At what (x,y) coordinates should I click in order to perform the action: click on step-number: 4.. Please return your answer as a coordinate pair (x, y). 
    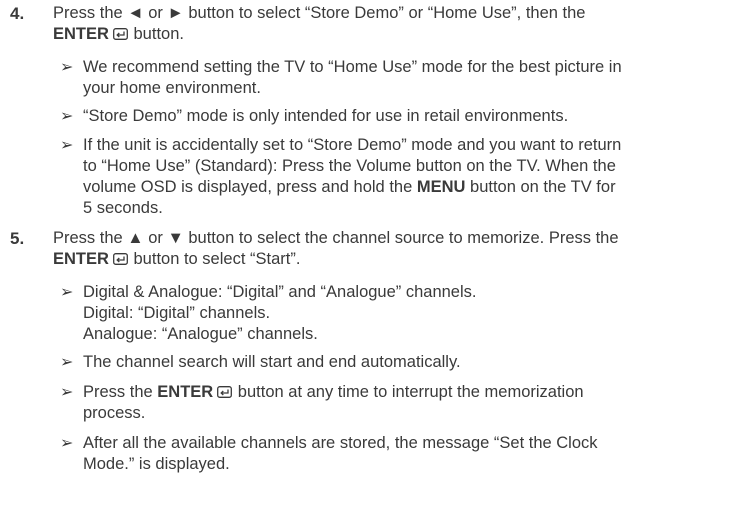
    Looking at the image, I should click on (17, 13).